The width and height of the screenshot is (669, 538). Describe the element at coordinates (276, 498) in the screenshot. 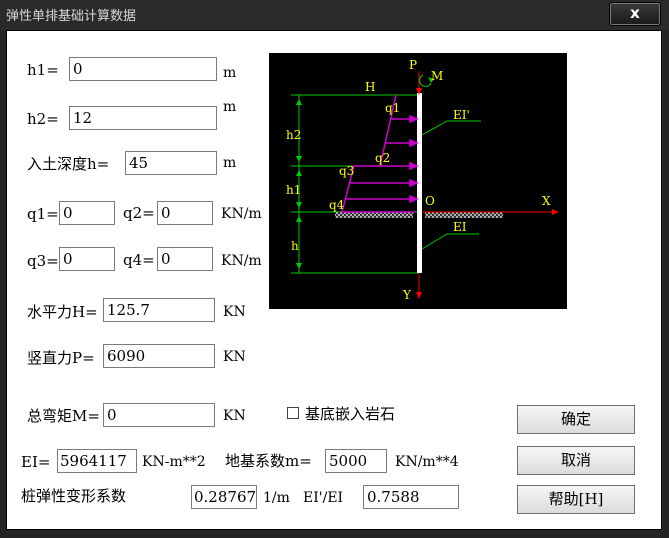

I see `deformation-coef-unit: 1/m` at that location.